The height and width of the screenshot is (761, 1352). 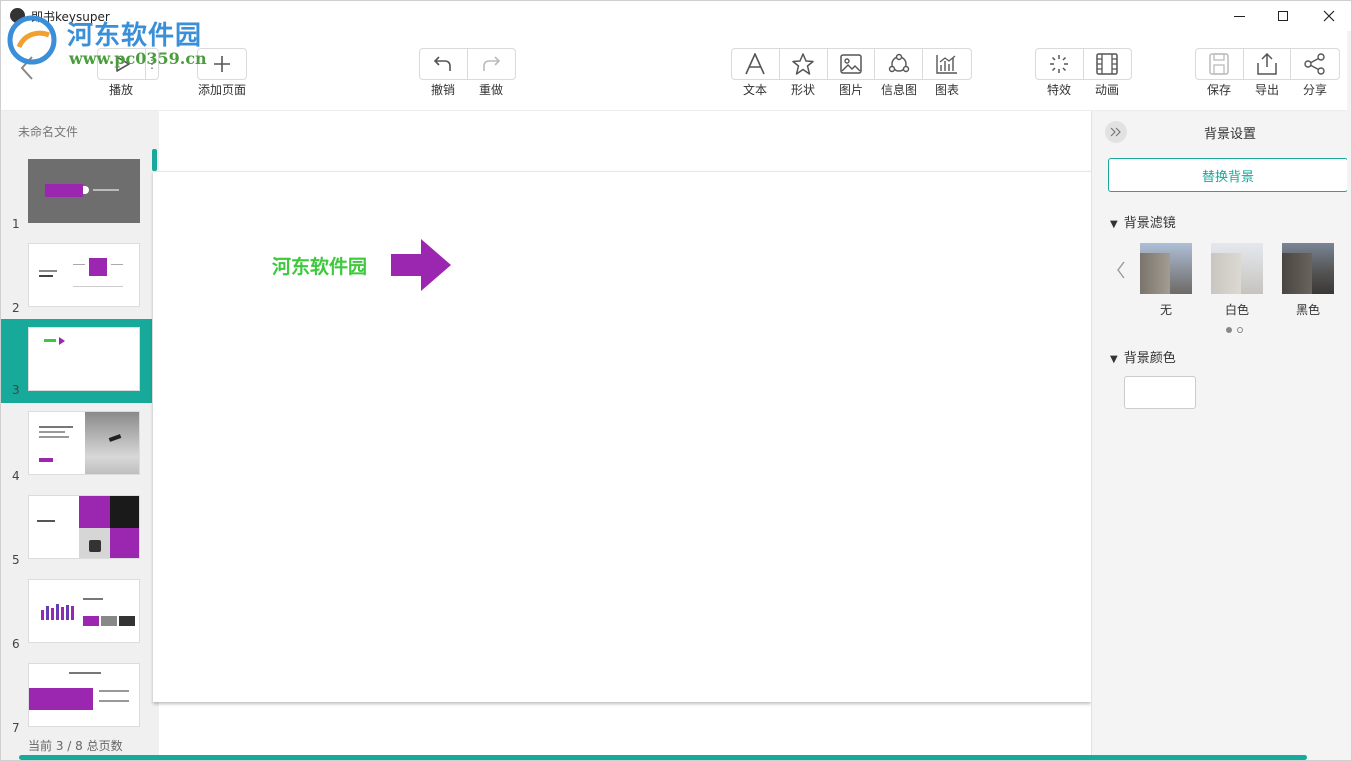 I want to click on slide-thumbnail-2: 2, so click(x=76, y=279).